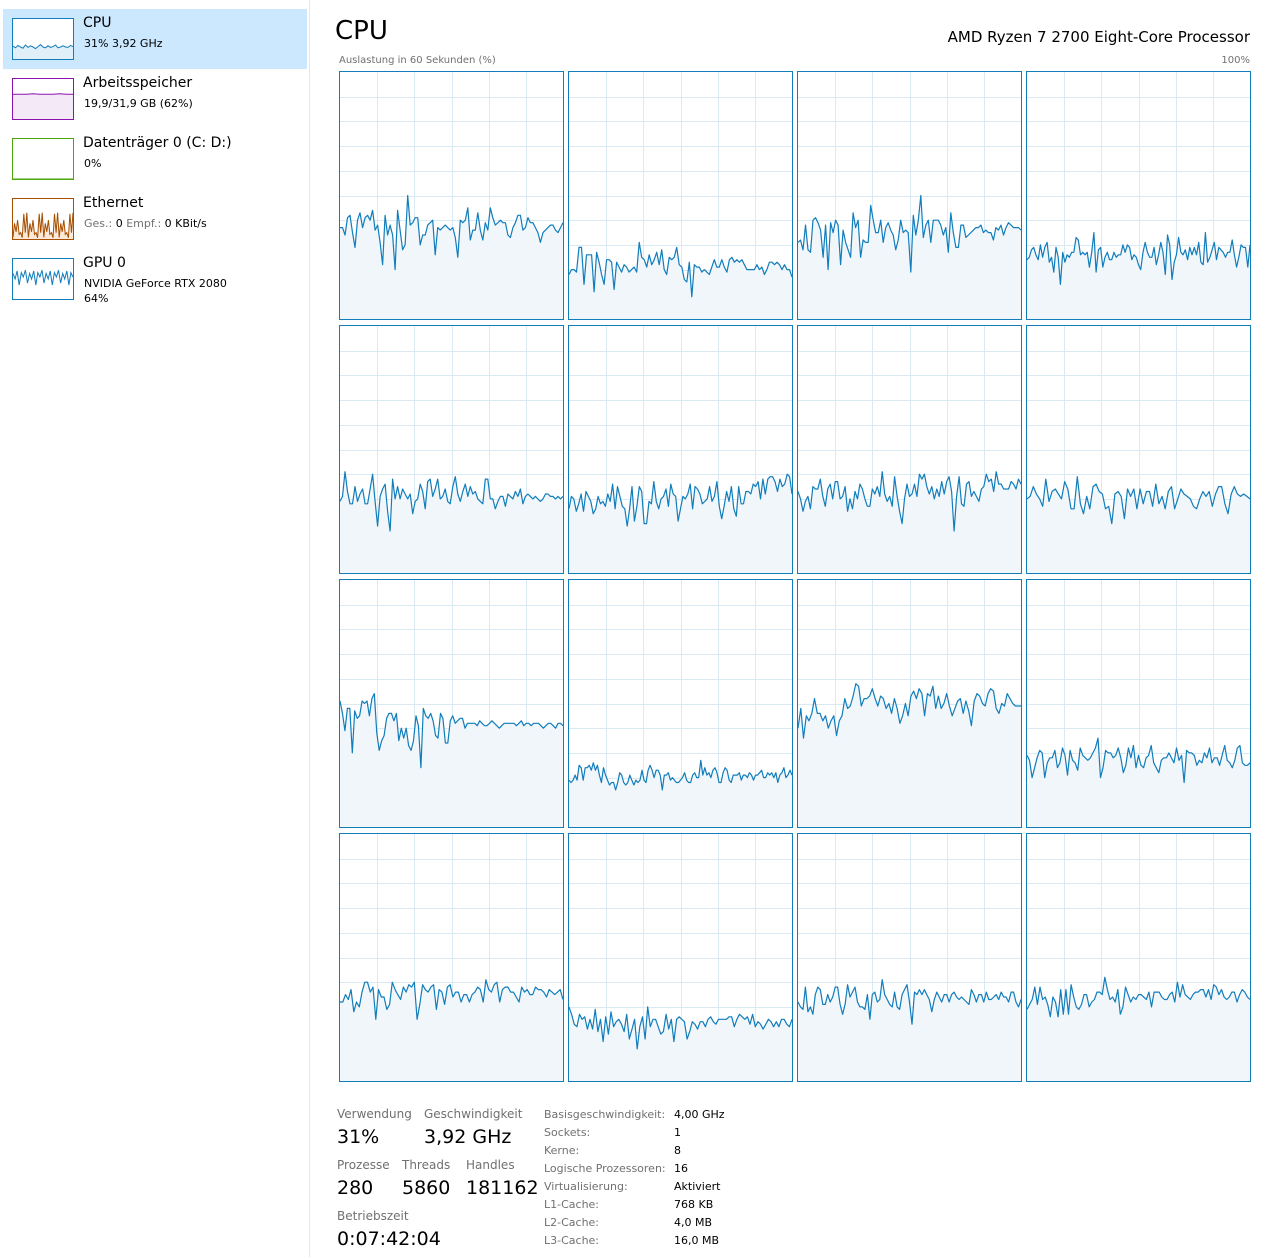 Image resolution: width=1272 pixels, height=1257 pixels. I want to click on sidebar-item-title: CPU, so click(97, 23).